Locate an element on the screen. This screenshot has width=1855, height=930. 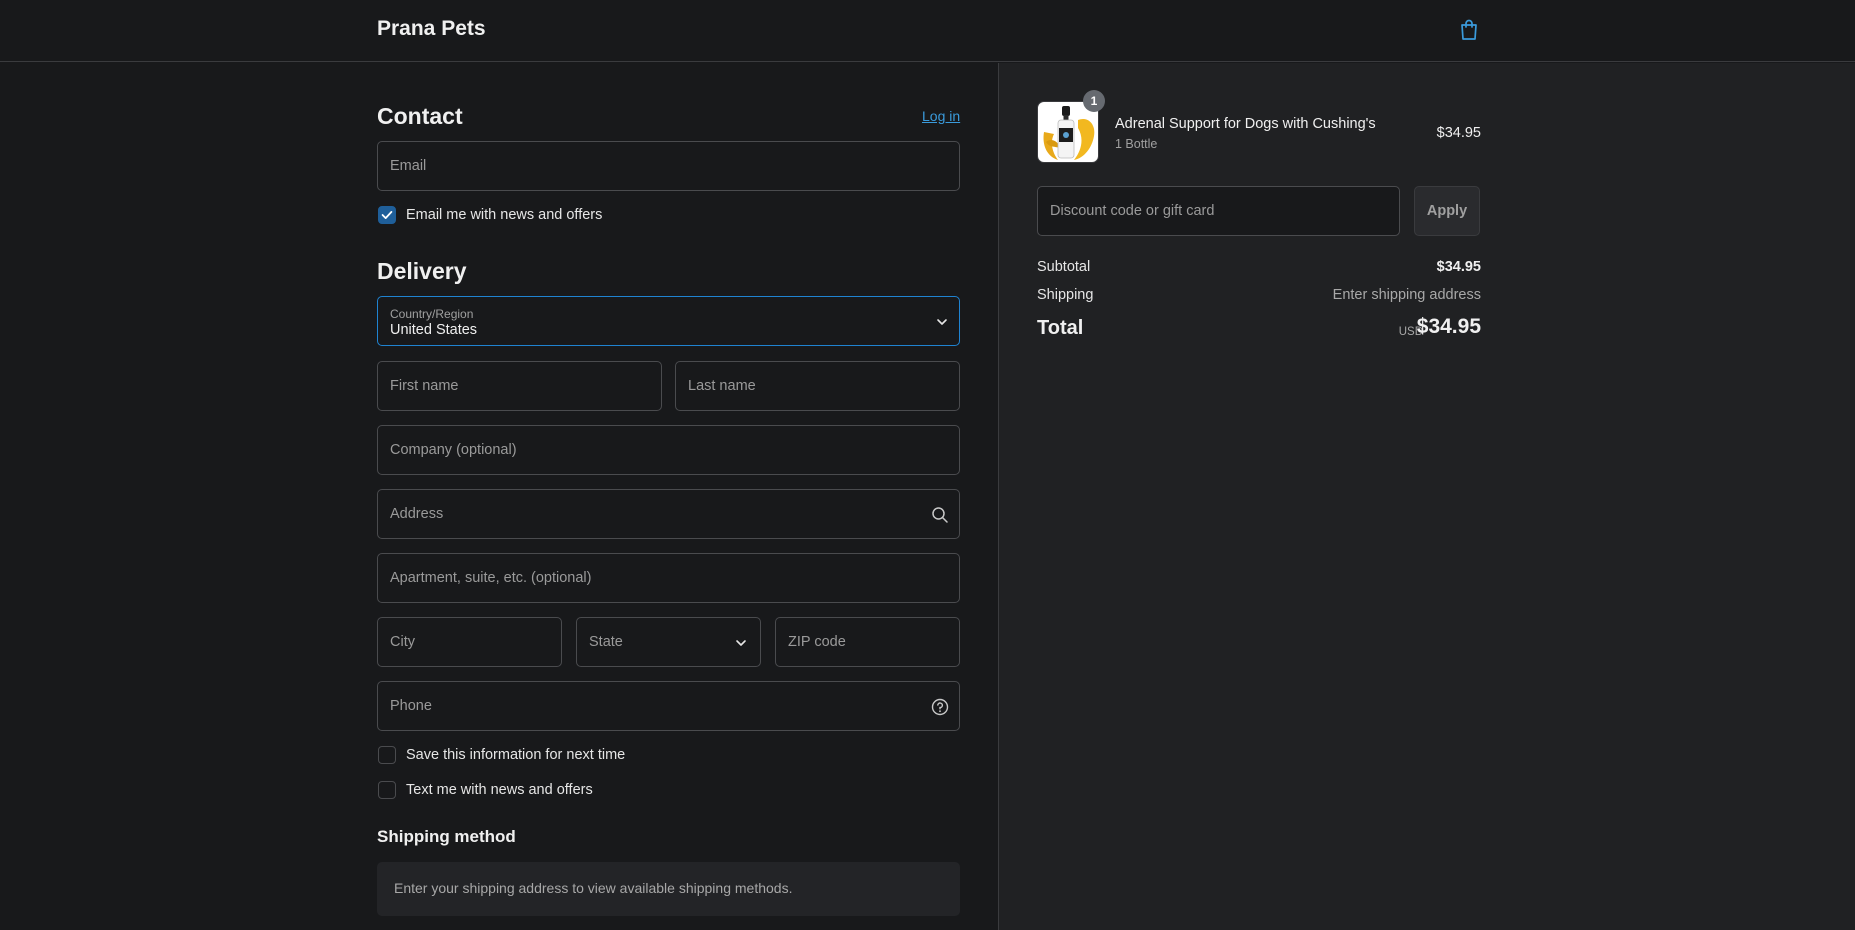
shipping-label: Shipping is located at coordinates (1065, 295).